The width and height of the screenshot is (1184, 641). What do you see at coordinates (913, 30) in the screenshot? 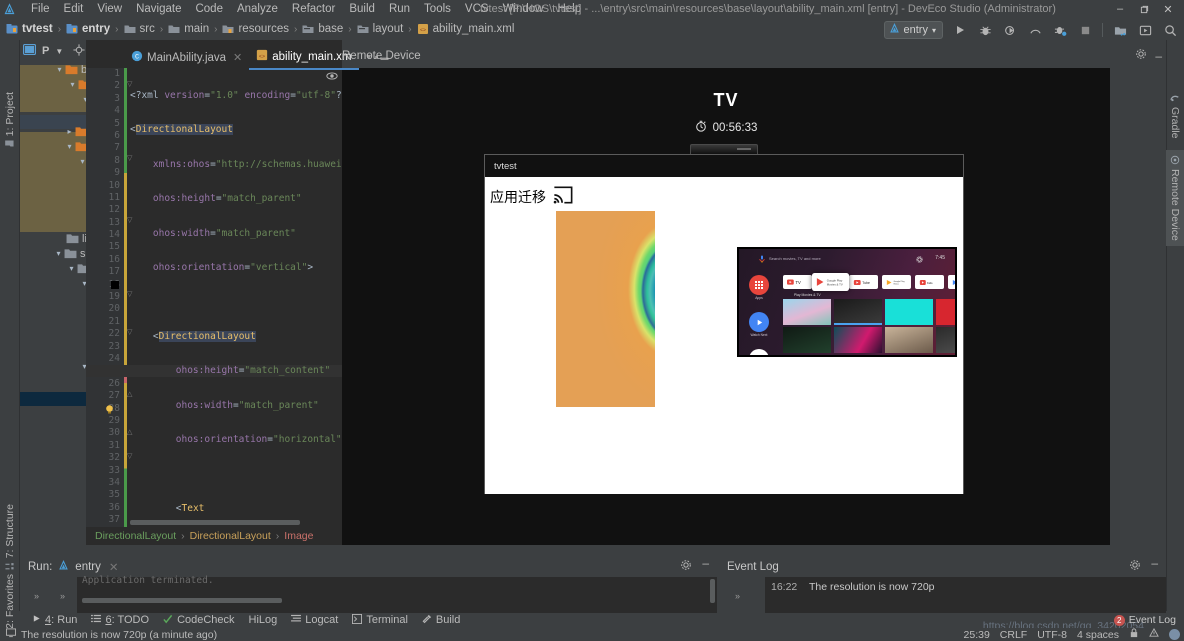
I see `run-configuration-selector: entry ▾` at bounding box center [913, 30].